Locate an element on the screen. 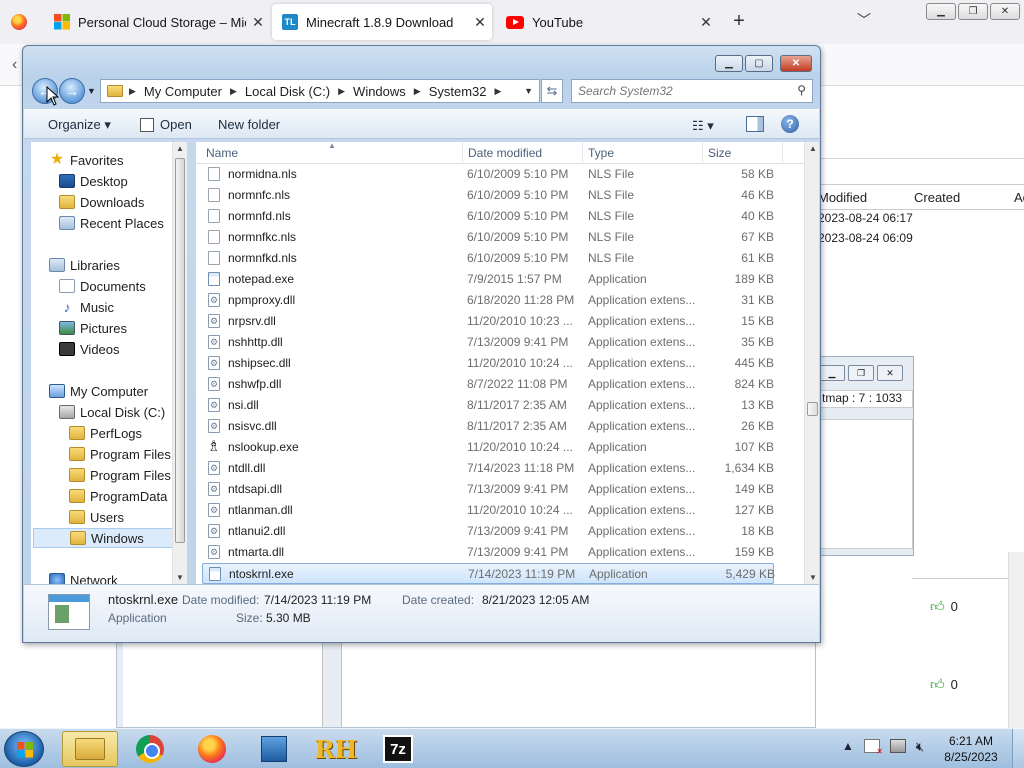 The width and height of the screenshot is (1024, 768). nav-music: ♪ Music is located at coordinates (86, 307).